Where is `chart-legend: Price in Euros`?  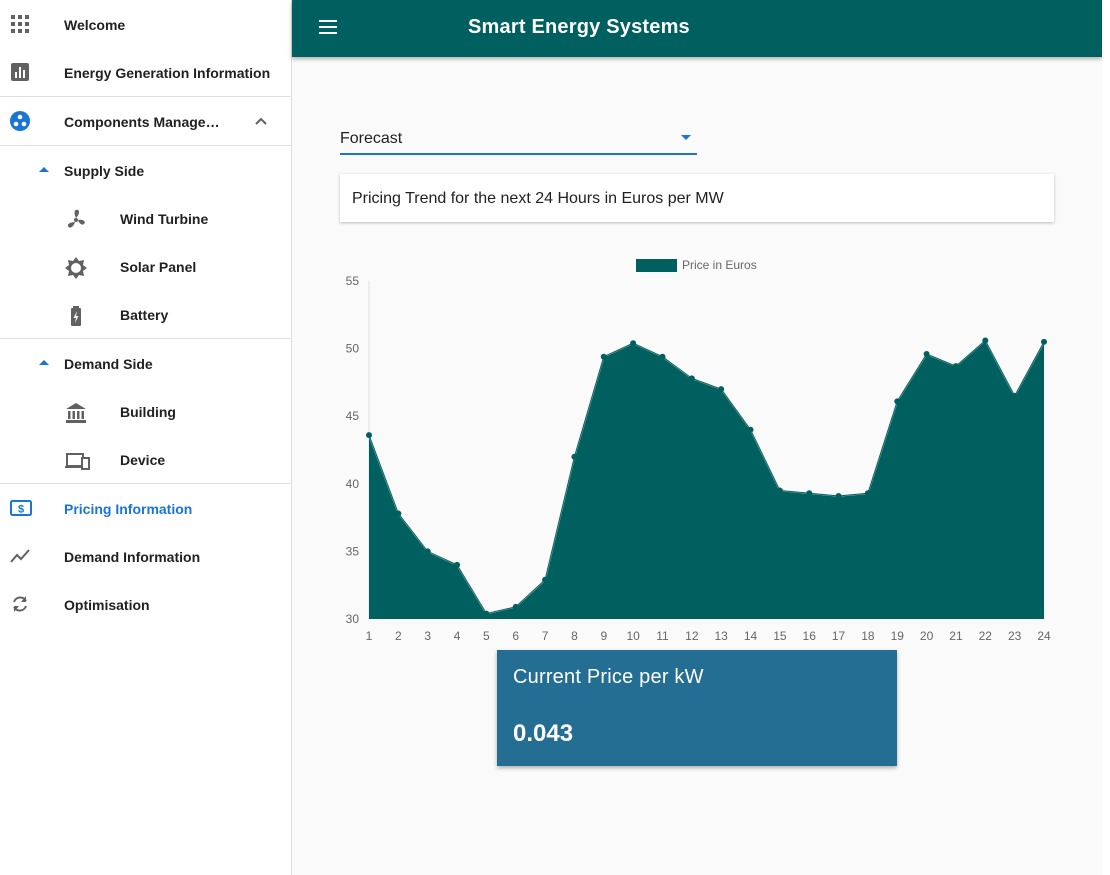 chart-legend: Price in Euros is located at coordinates (696, 265).